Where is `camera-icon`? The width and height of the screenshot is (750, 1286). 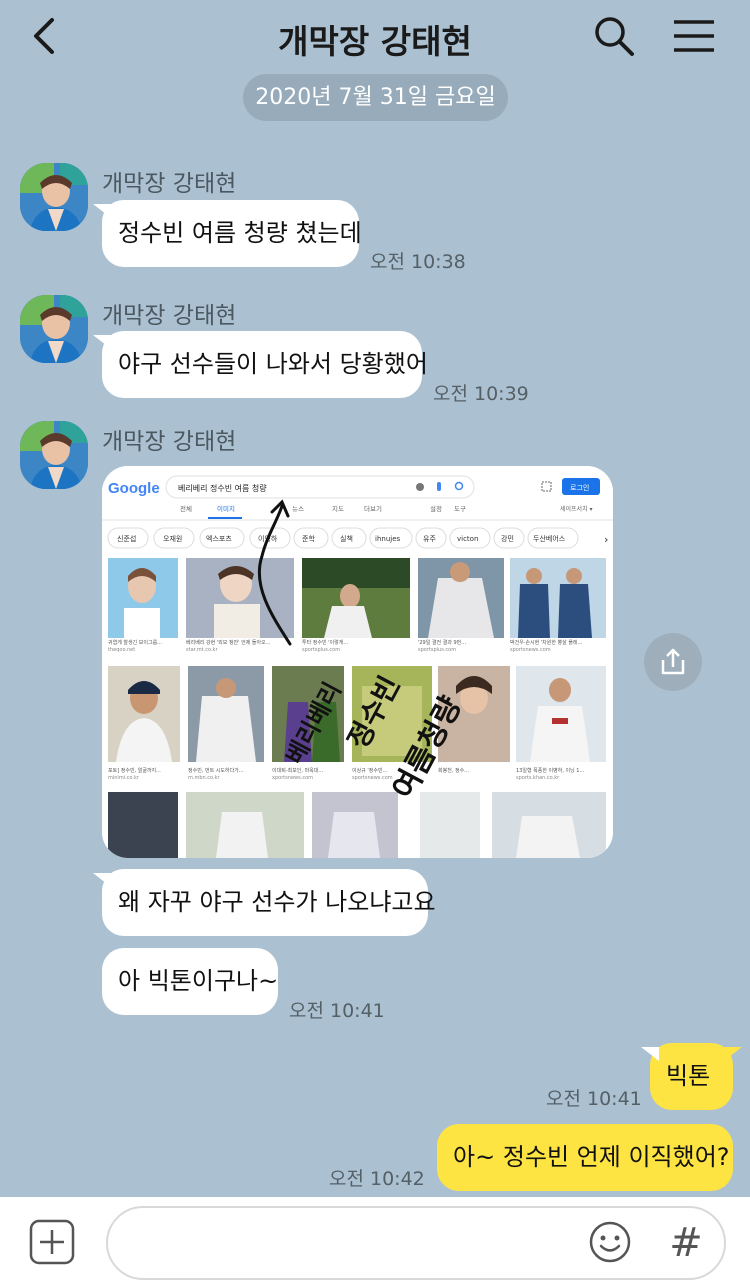
camera-icon is located at coordinates (420, 487).